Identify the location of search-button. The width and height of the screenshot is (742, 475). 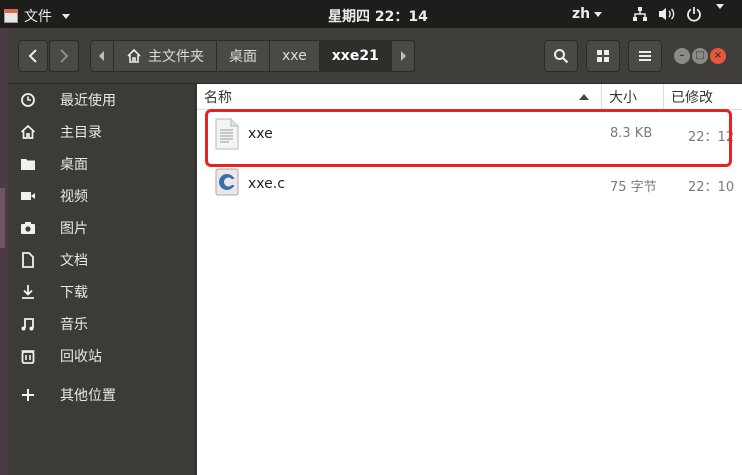
(561, 56).